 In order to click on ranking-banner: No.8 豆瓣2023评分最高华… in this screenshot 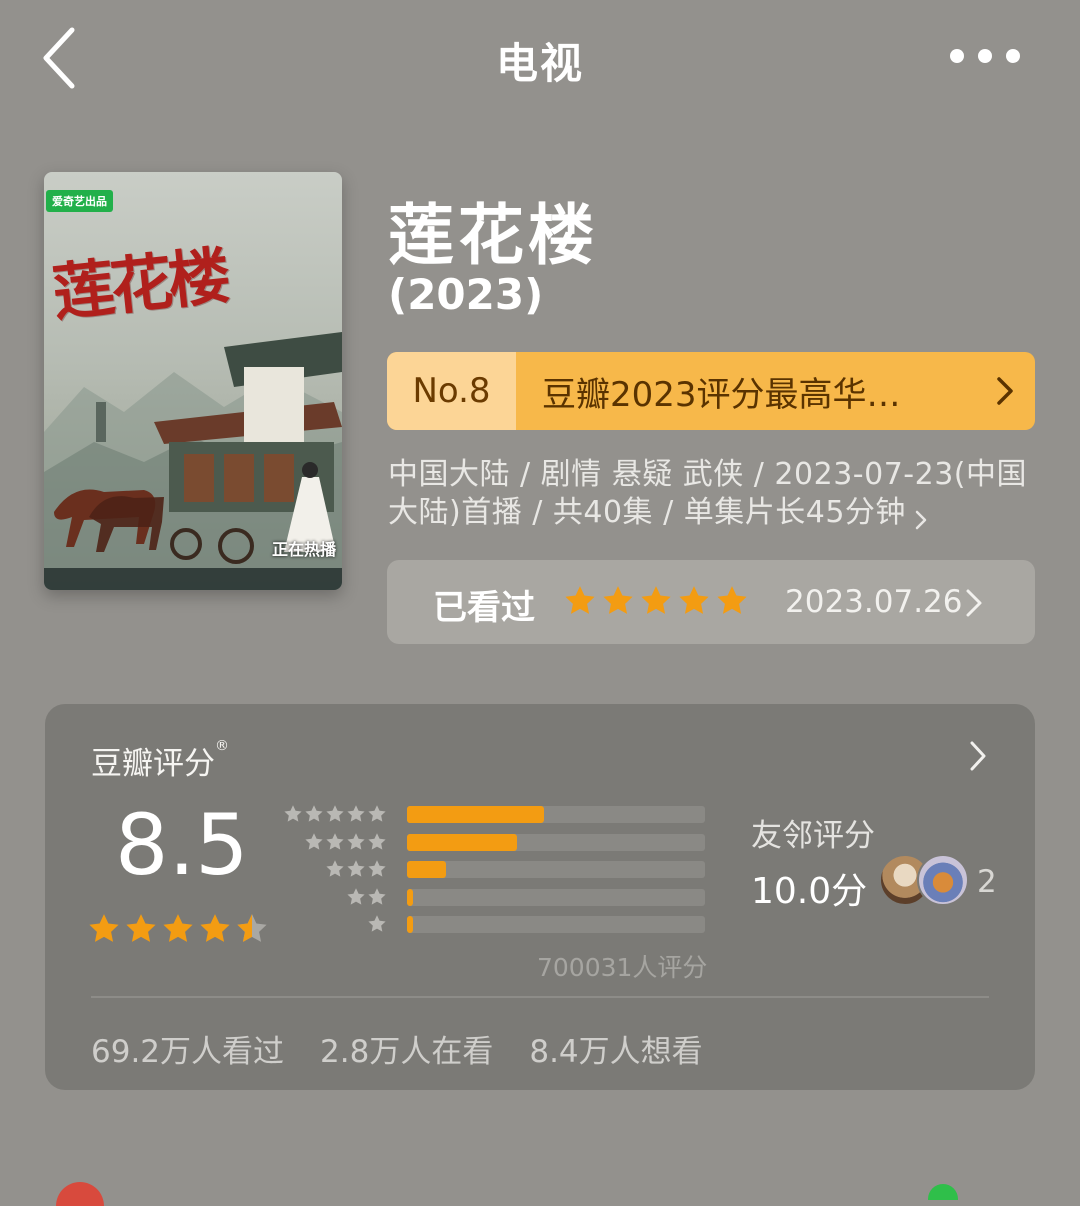, I will do `click(711, 391)`.